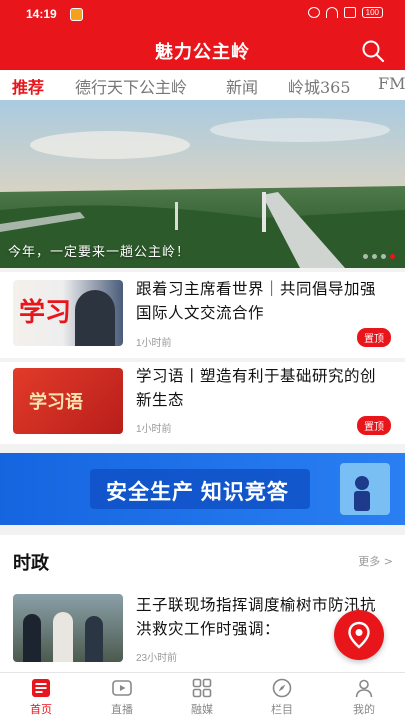 This screenshot has width=405, height=720. Describe the element at coordinates (364, 688) in the screenshot. I see `user-icon` at that location.